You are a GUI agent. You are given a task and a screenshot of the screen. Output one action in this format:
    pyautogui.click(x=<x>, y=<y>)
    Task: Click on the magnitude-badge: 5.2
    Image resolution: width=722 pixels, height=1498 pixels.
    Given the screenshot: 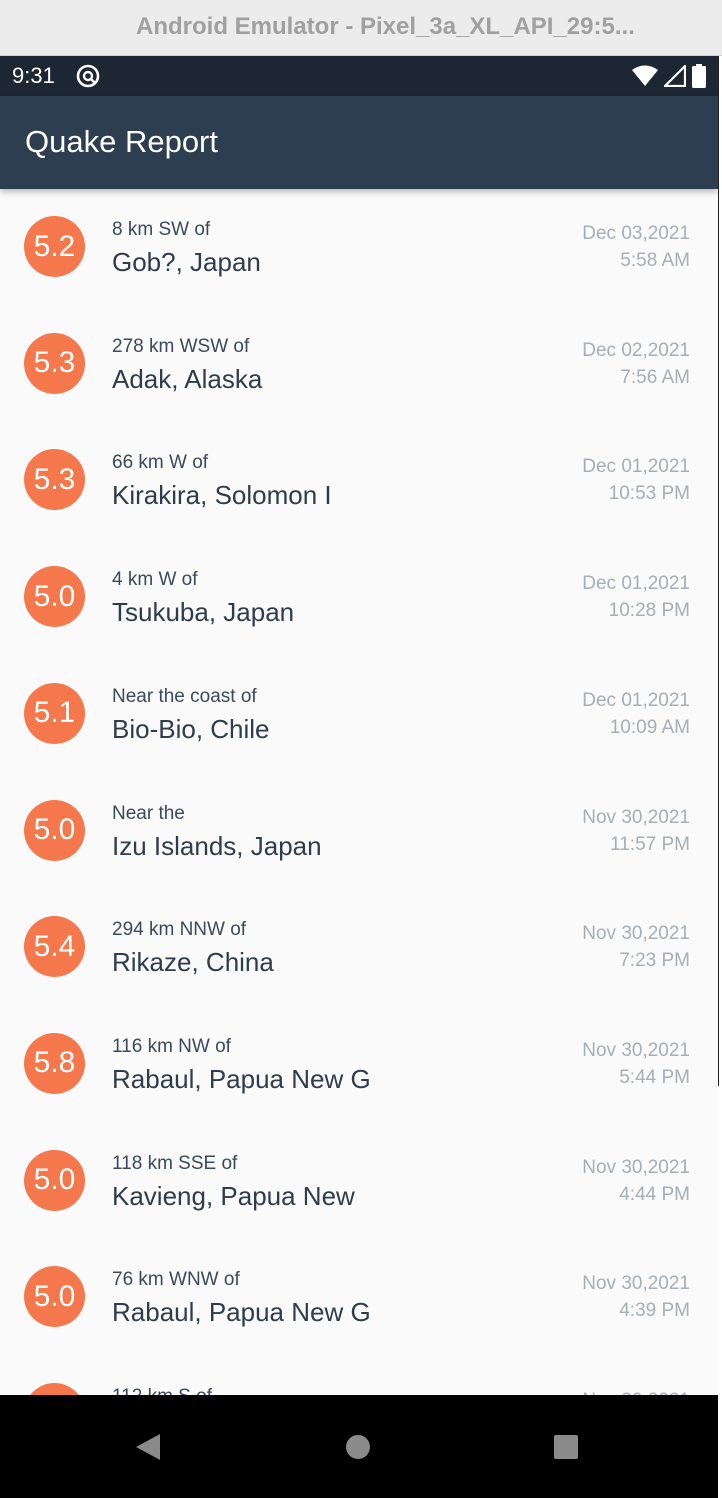 What is the action you would take?
    pyautogui.click(x=54, y=246)
    